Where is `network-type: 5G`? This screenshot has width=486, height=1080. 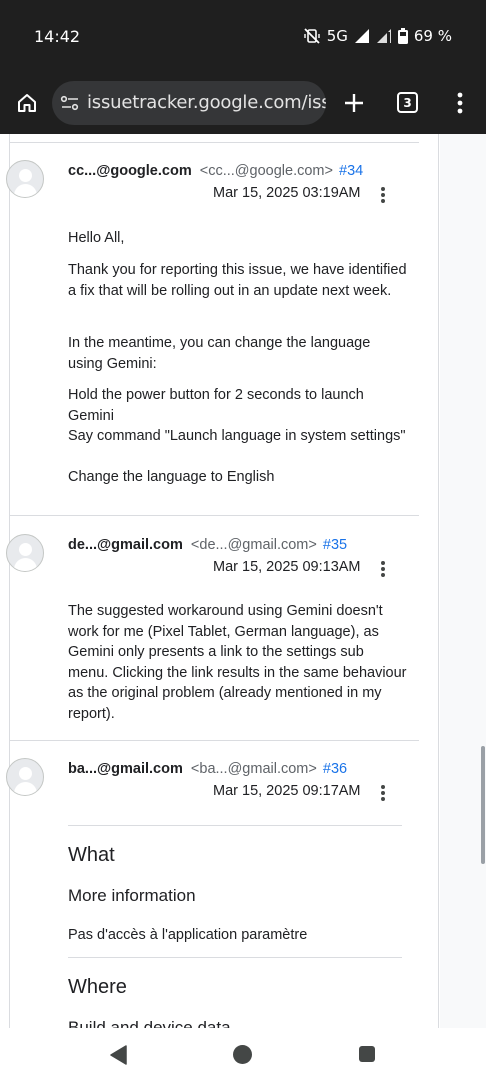
network-type: 5G is located at coordinates (337, 36).